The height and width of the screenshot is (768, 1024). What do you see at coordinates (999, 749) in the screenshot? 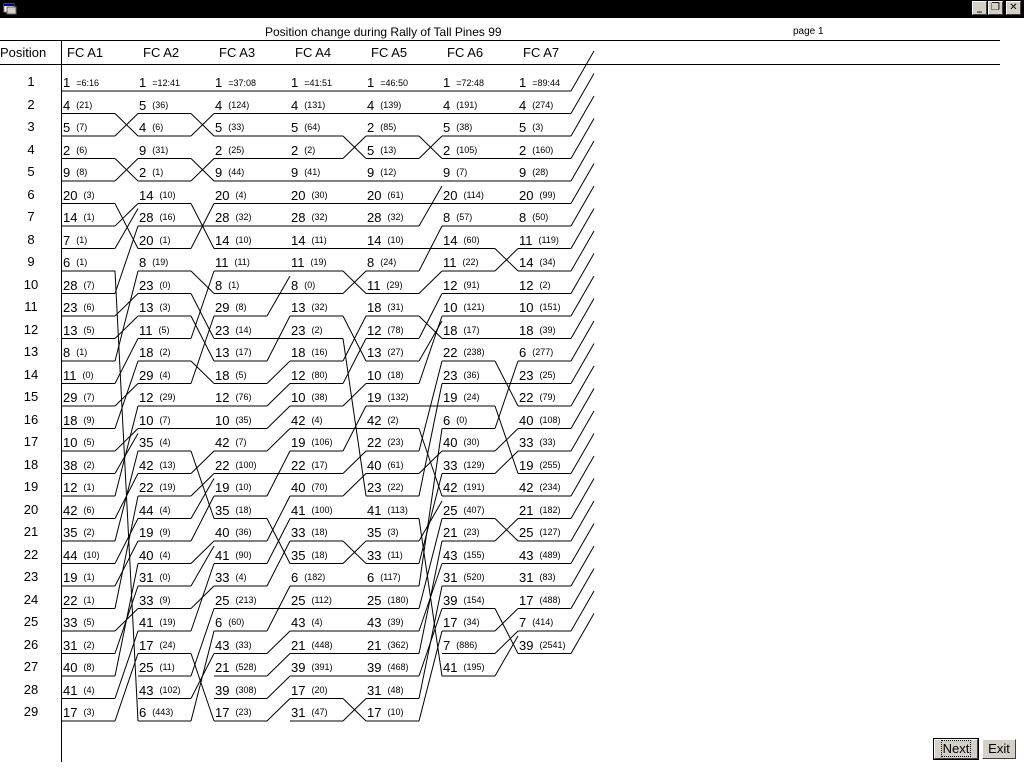
I see `exit-button: Exit` at bounding box center [999, 749].